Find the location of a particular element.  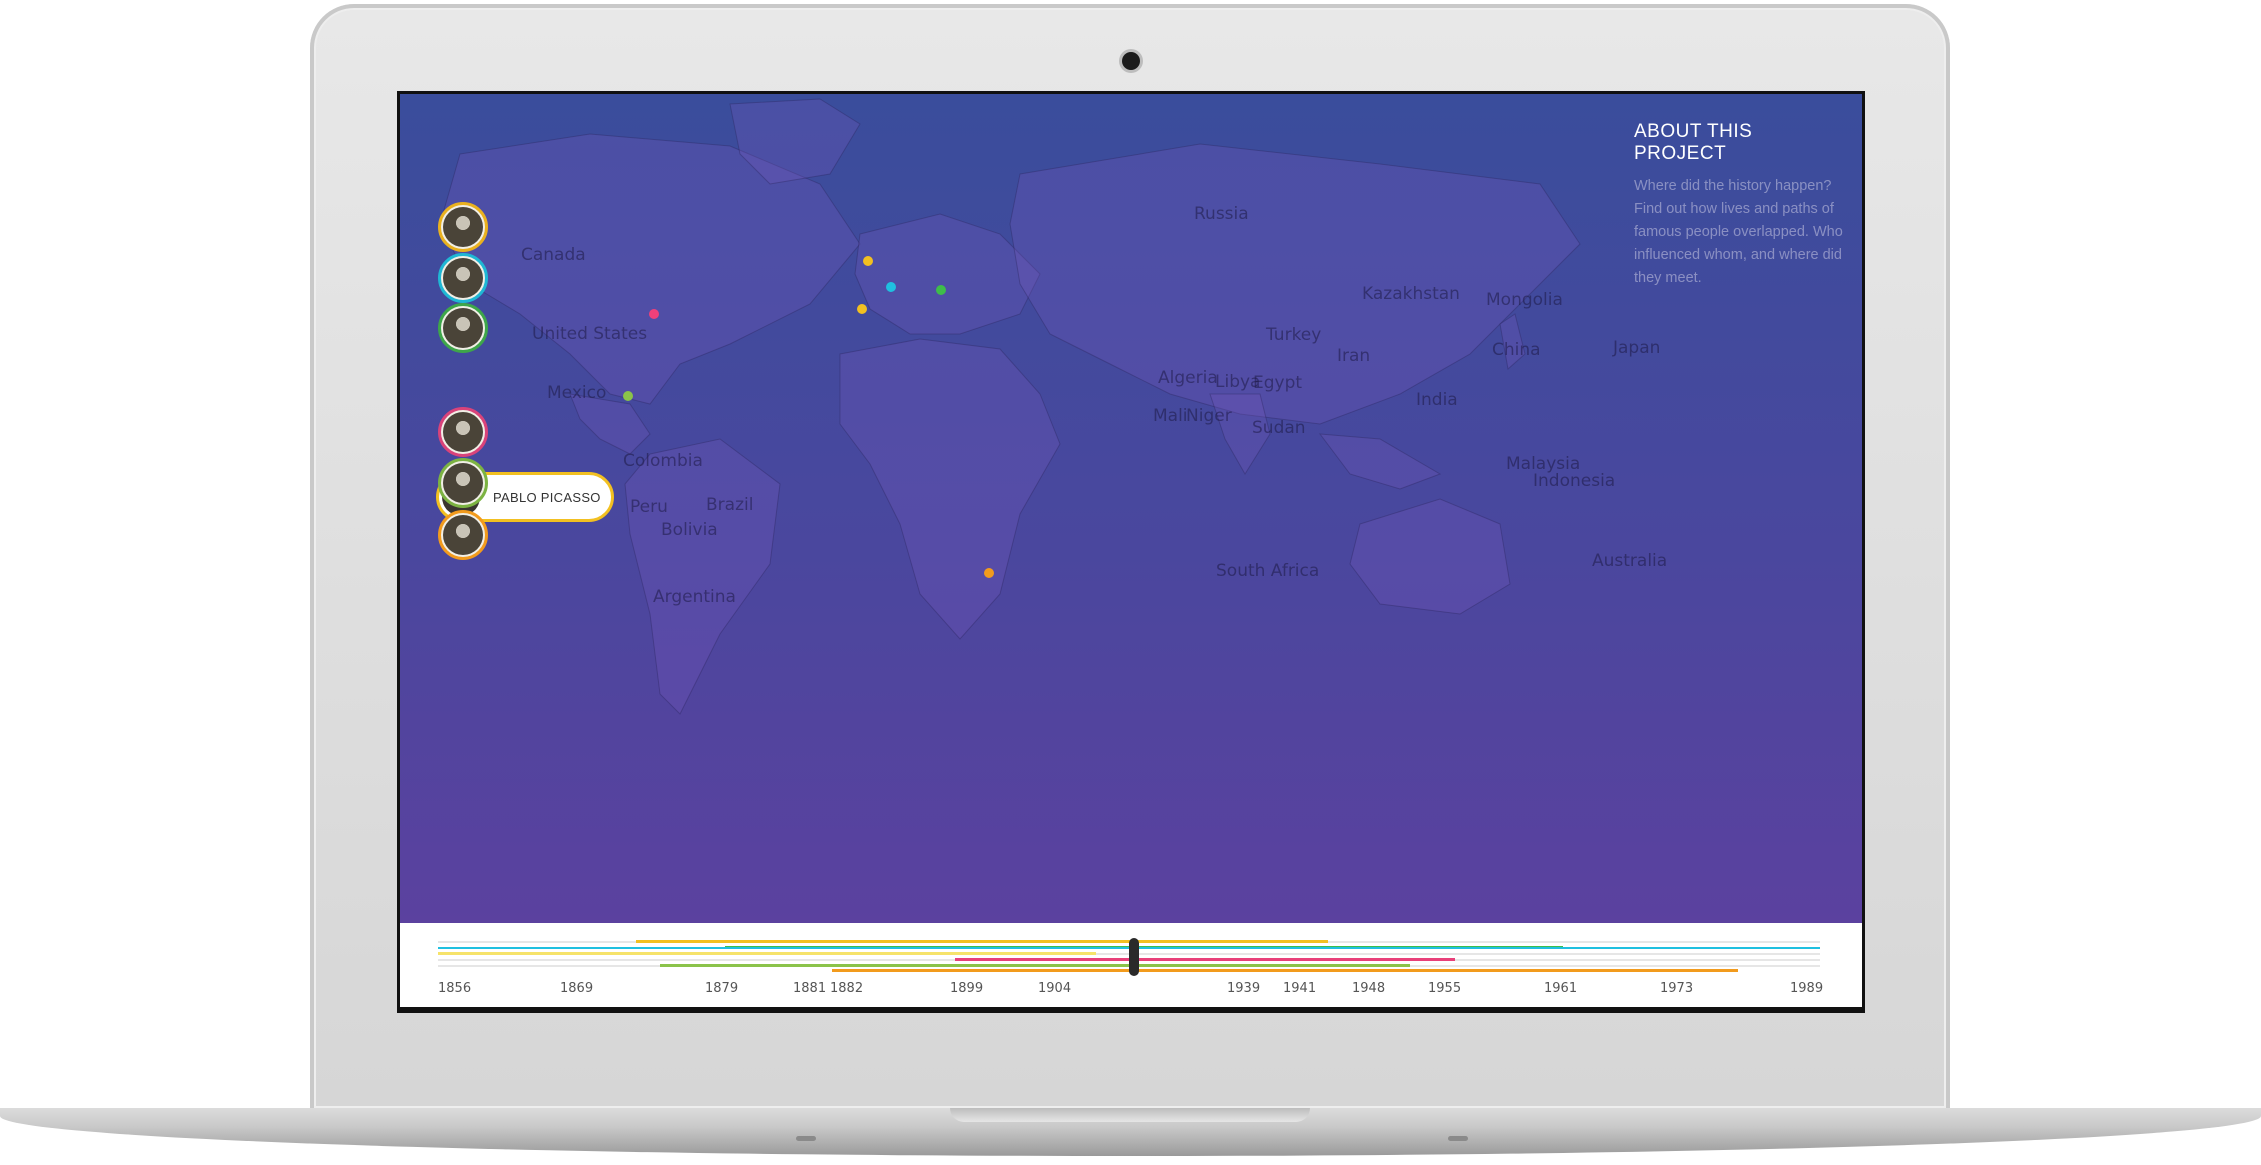

year-tick: 1904 is located at coordinates (1055, 988).